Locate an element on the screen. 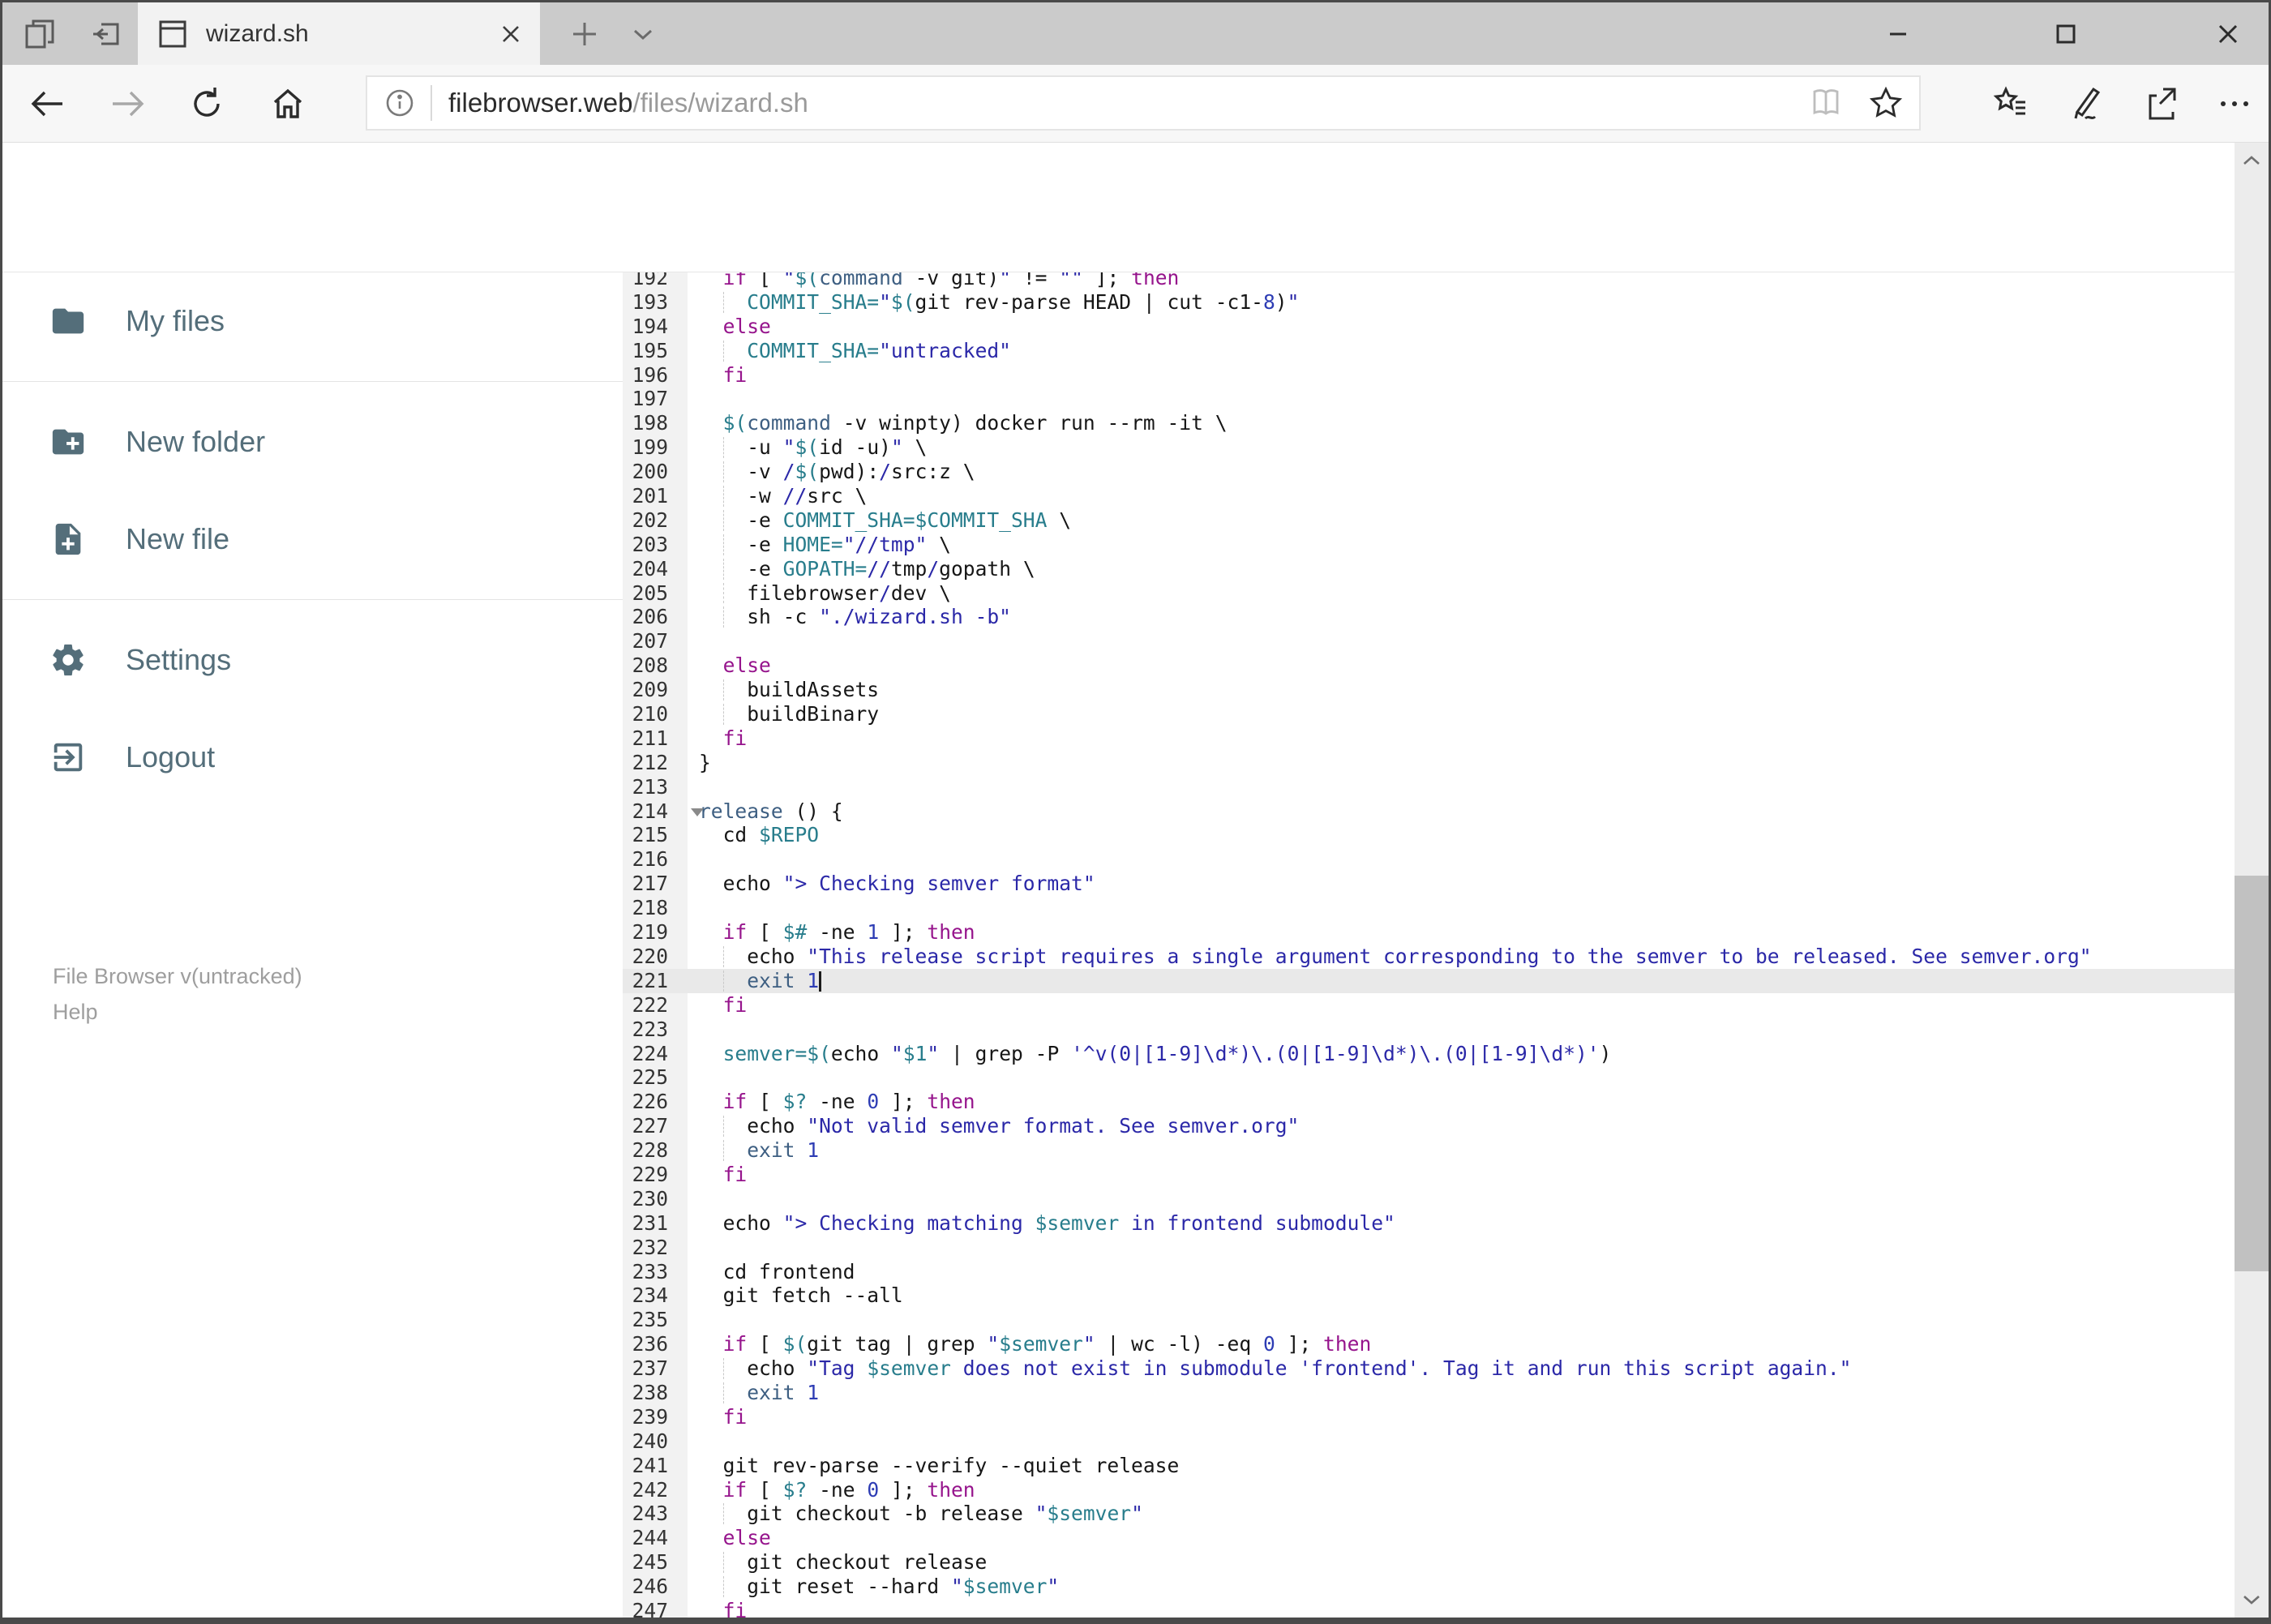 This screenshot has width=2271, height=1624. code-line: 209 buildAssets is located at coordinates (1429, 690).